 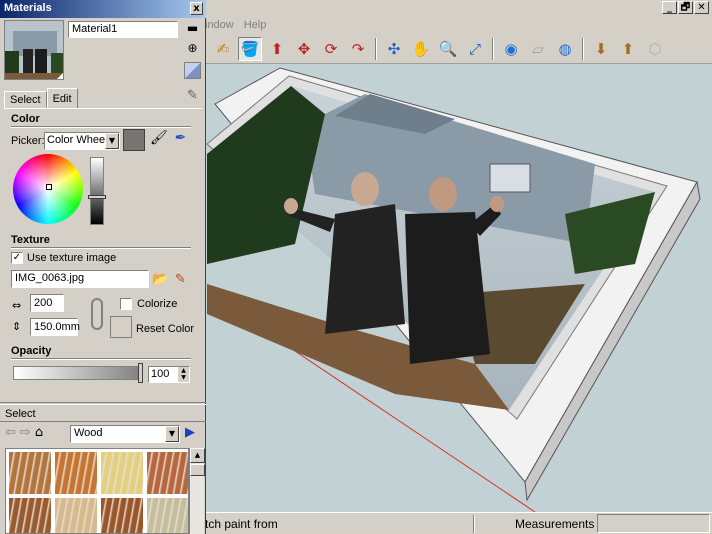 I want to click on texture-section-title: Texture, so click(x=30, y=240).